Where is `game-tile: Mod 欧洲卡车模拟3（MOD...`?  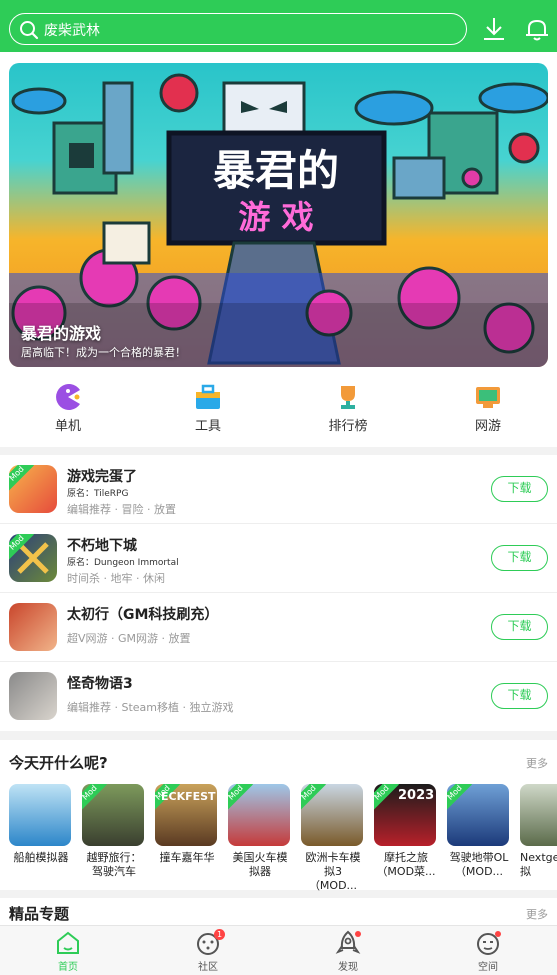 game-tile: Mod 欧洲卡车模拟3（MOD... is located at coordinates (333, 838).